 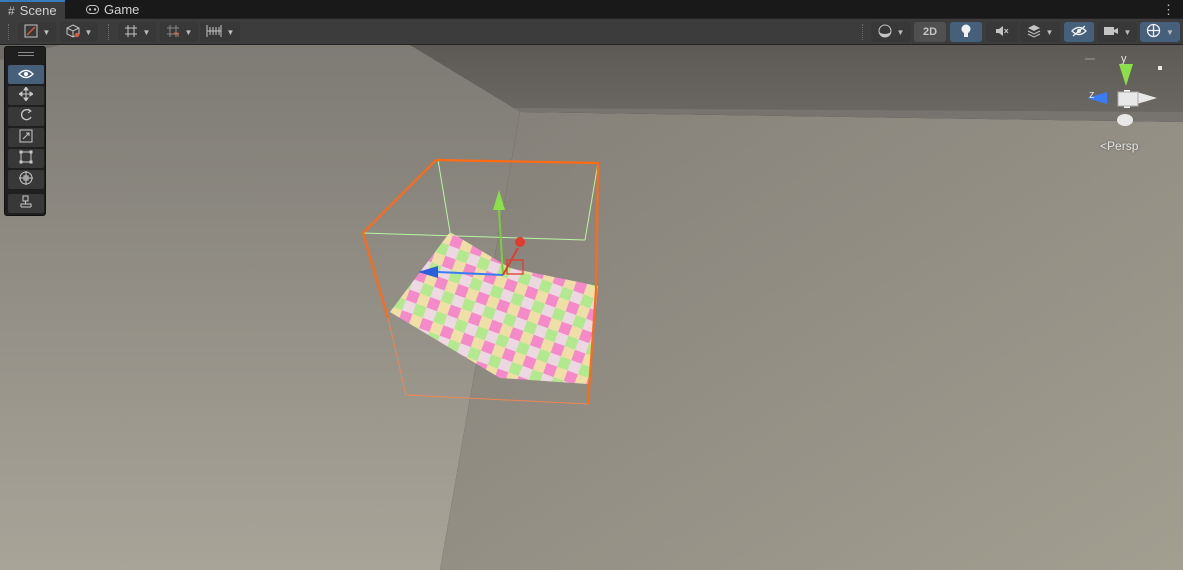 What do you see at coordinates (885, 32) in the screenshot?
I see `sphere-icon` at bounding box center [885, 32].